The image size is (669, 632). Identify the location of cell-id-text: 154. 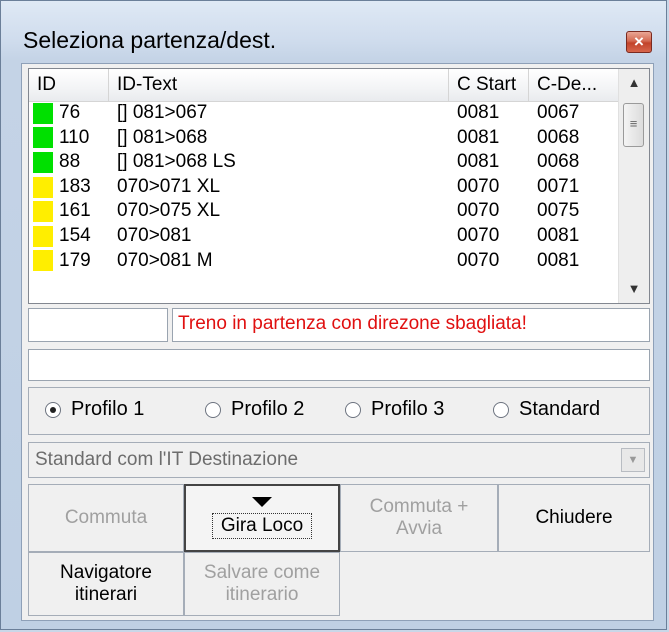
(75, 235).